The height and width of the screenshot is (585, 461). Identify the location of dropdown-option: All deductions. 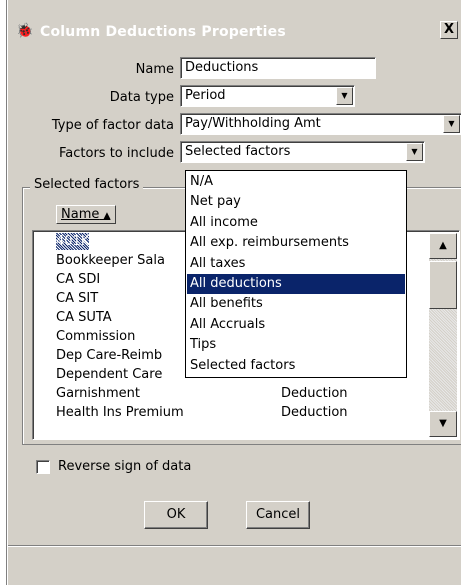
(296, 284).